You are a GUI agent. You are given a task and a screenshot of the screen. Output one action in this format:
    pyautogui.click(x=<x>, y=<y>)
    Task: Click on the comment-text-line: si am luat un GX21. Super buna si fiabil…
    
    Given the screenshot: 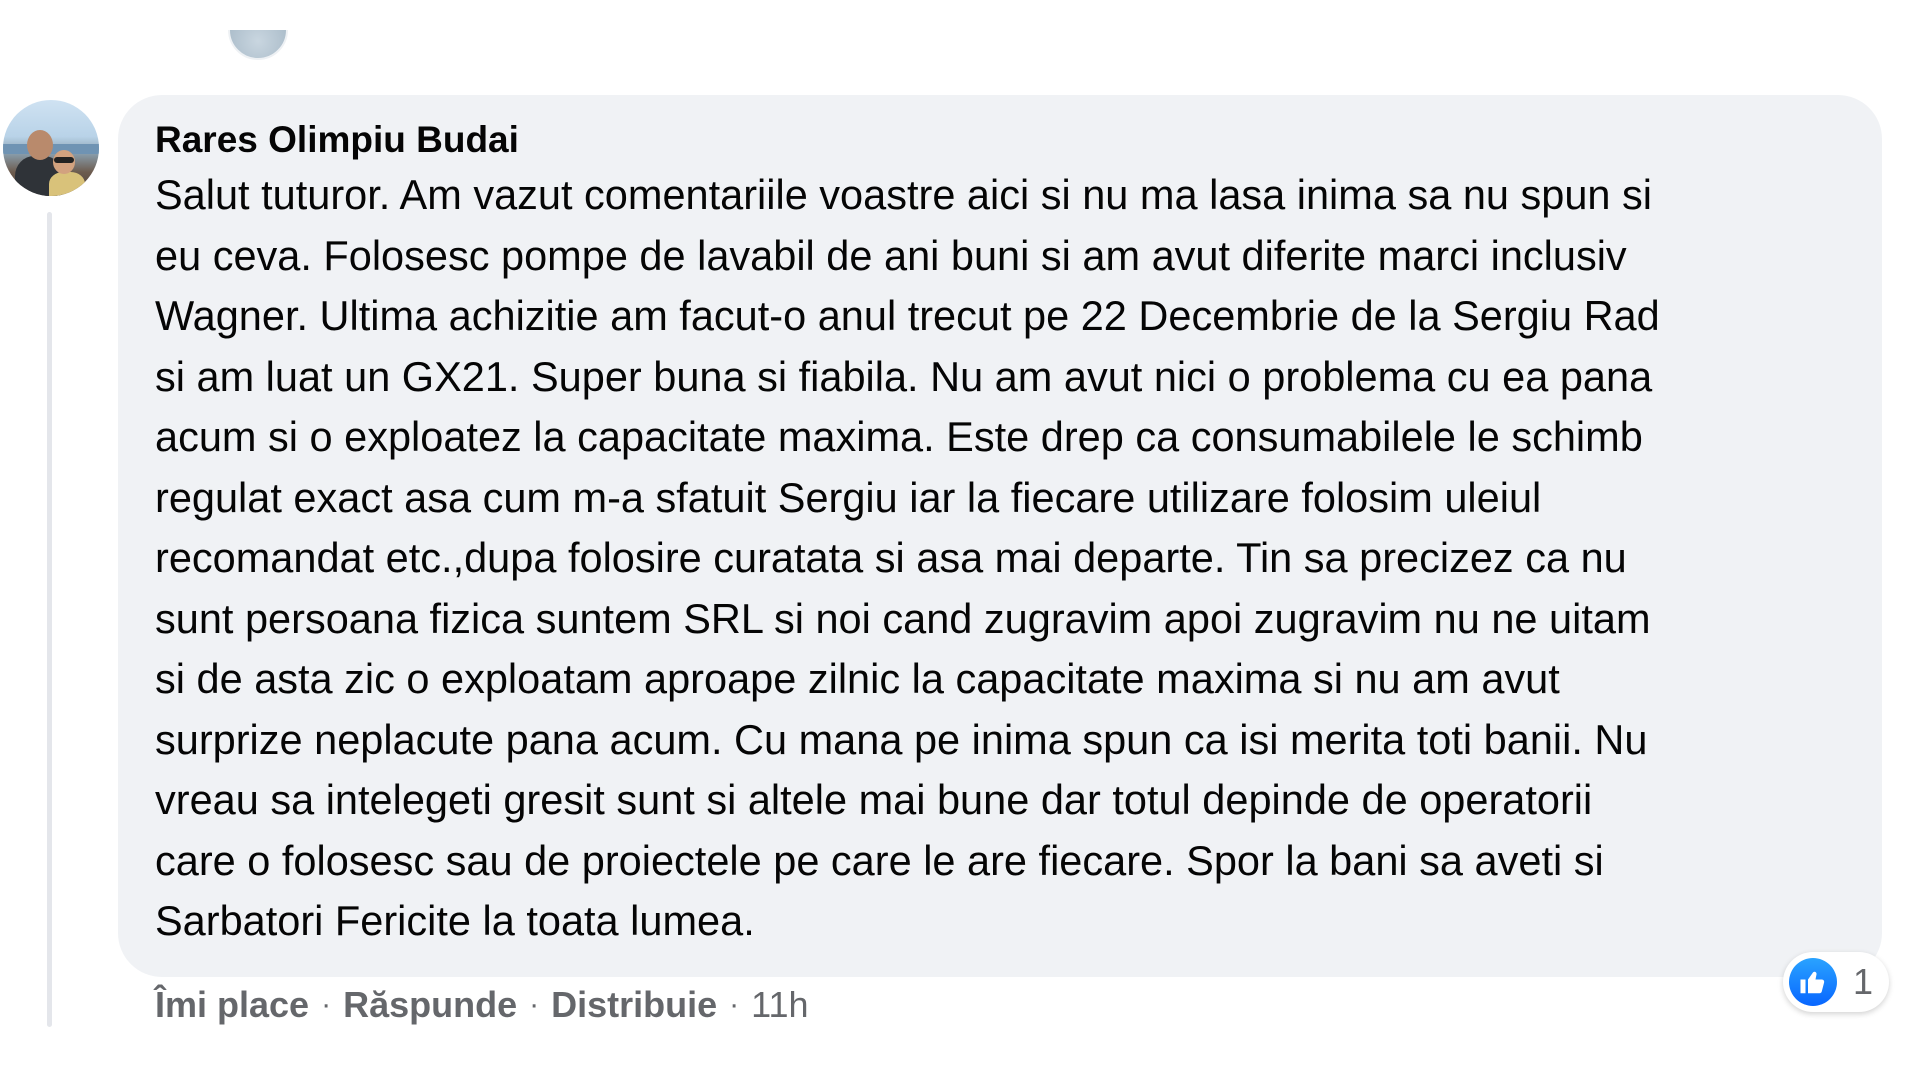 What is the action you would take?
    pyautogui.click(x=904, y=376)
    